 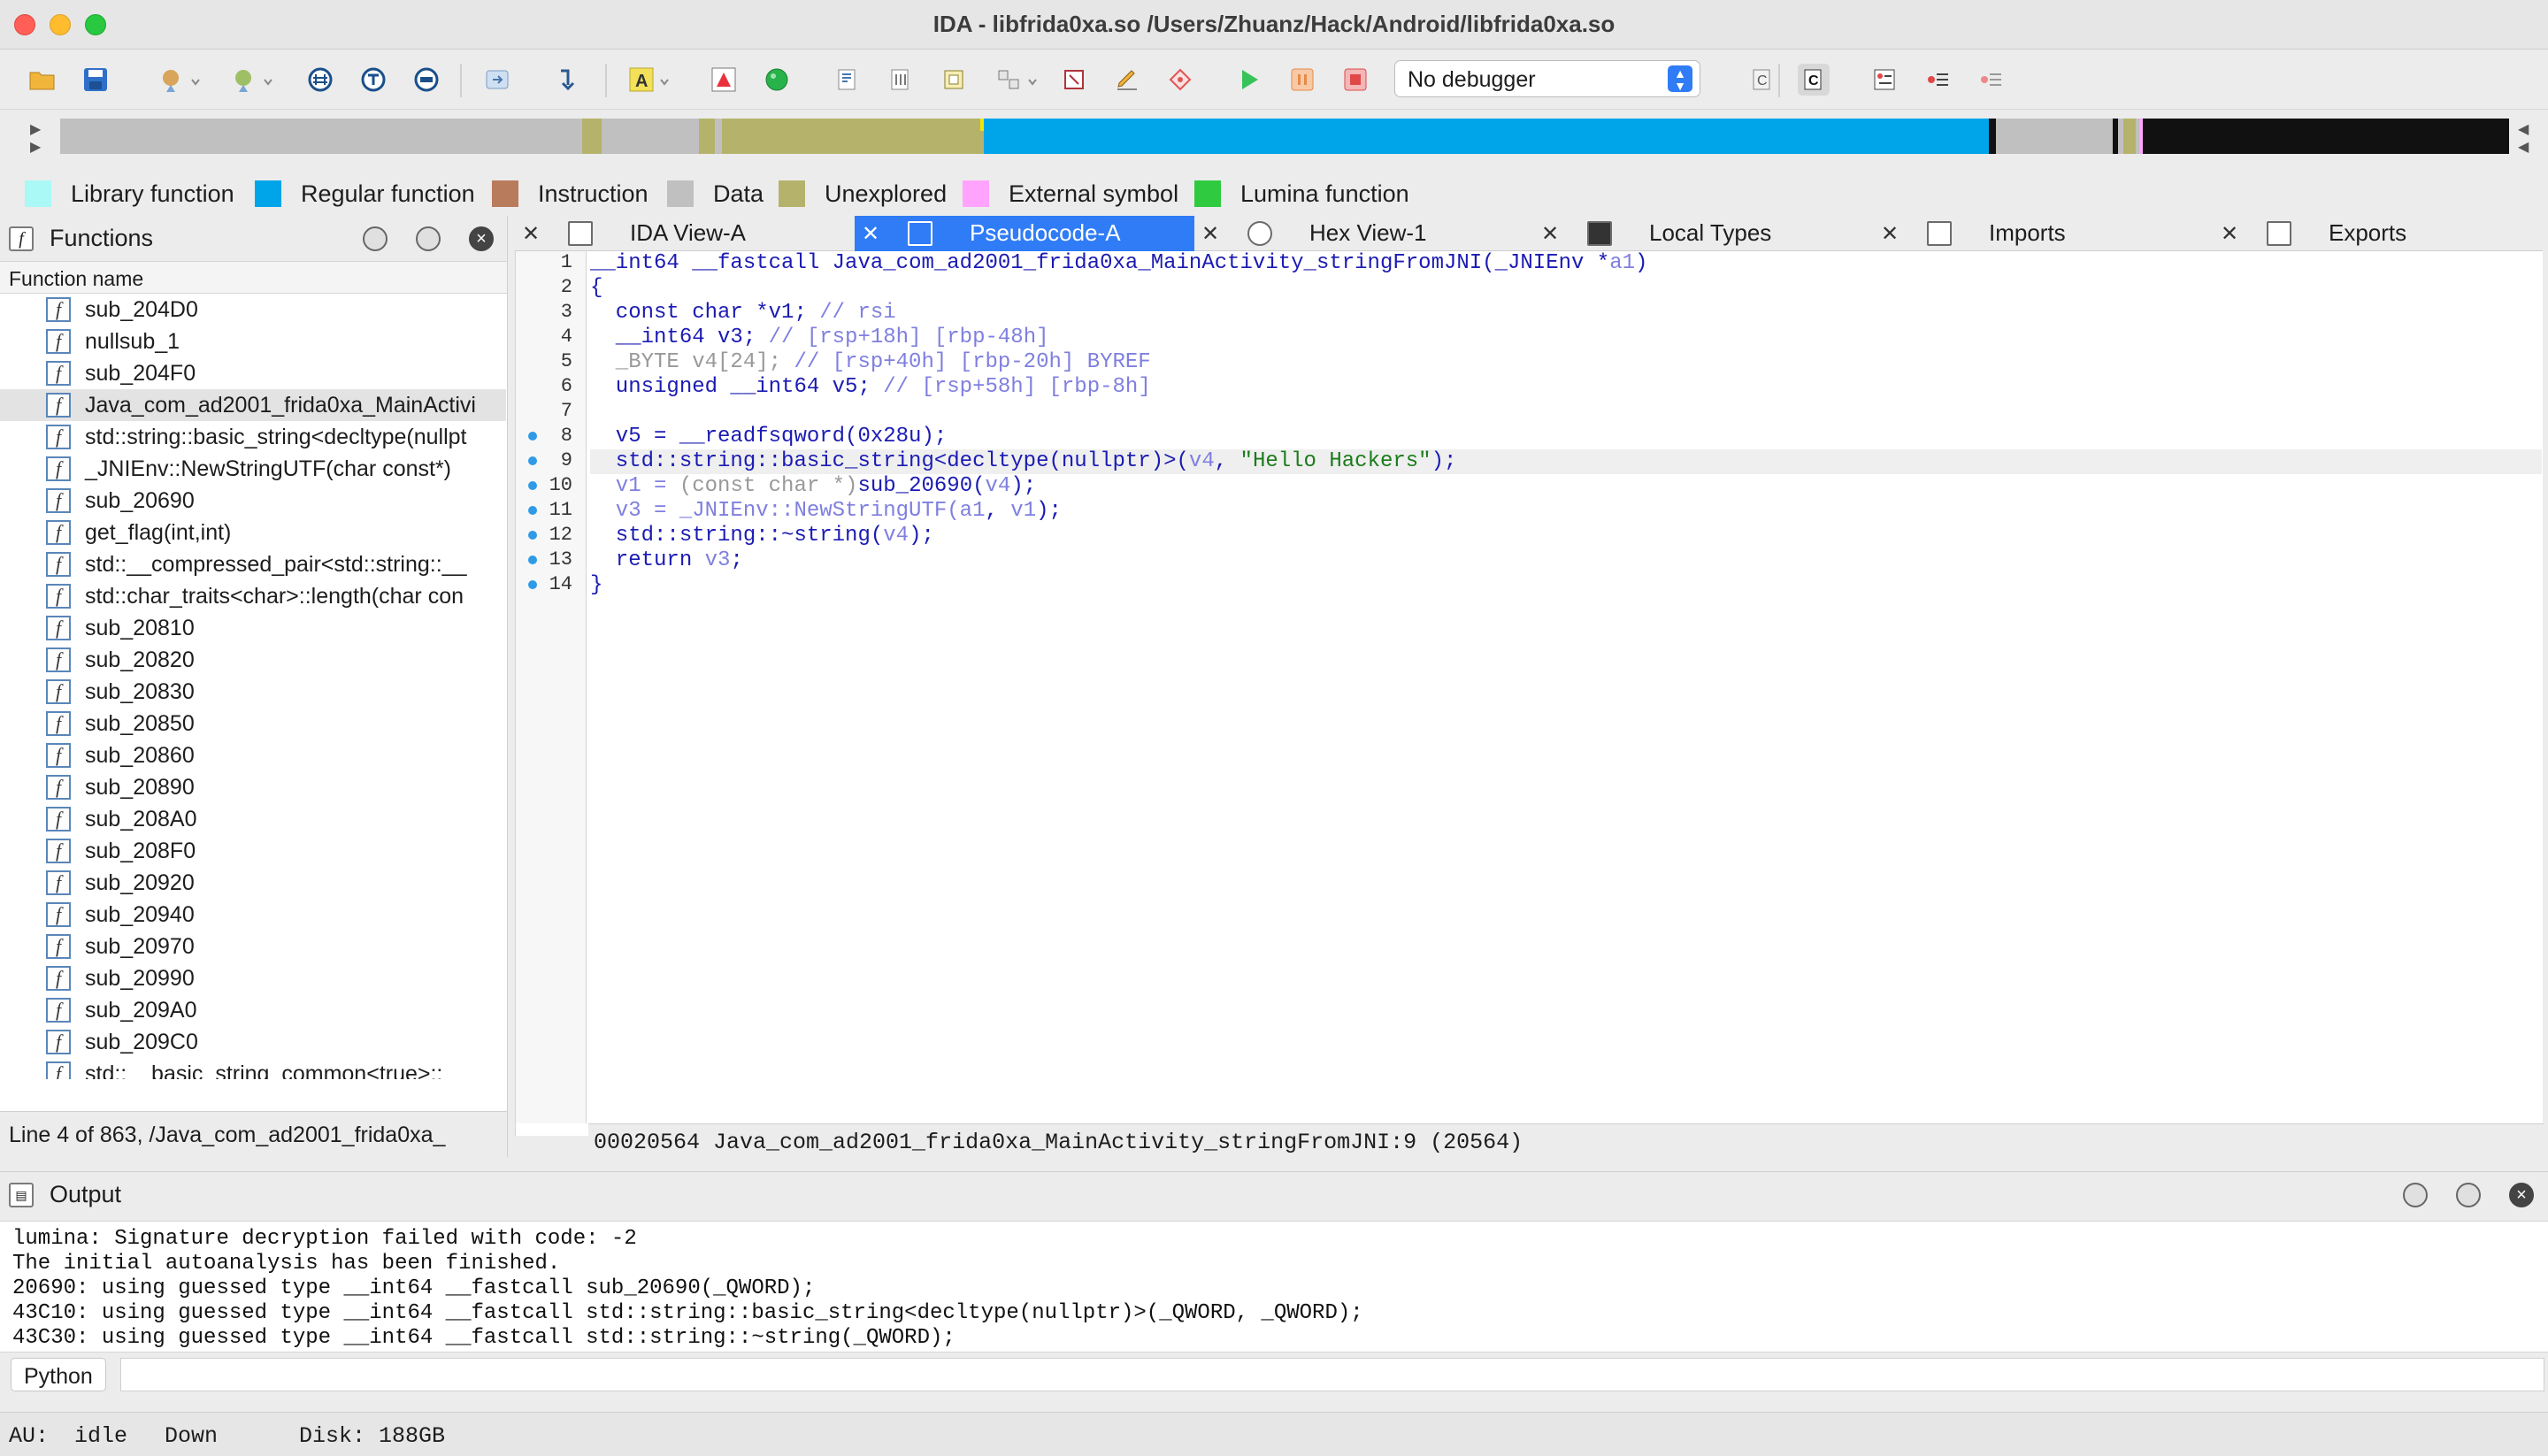 What do you see at coordinates (253, 501) in the screenshot?
I see `function-row: f sub_20690` at bounding box center [253, 501].